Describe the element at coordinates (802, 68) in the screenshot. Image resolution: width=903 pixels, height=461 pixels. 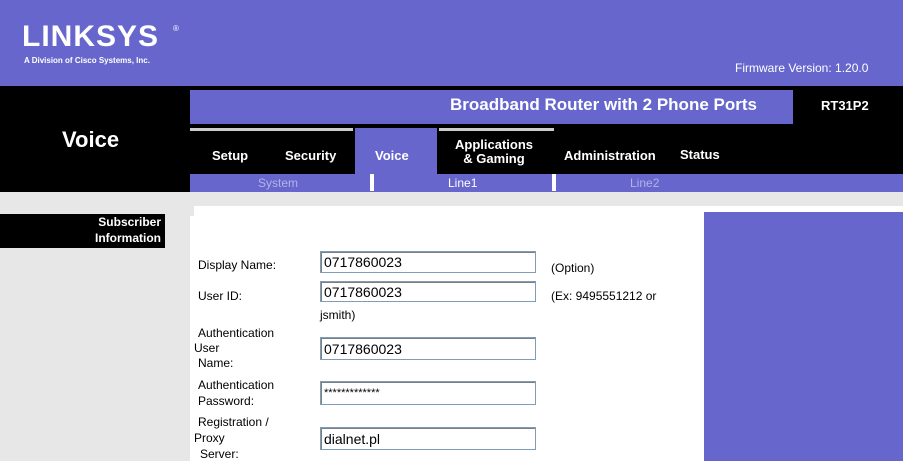
I see `firmware-version: Firmware Version: 1.20.0` at that location.